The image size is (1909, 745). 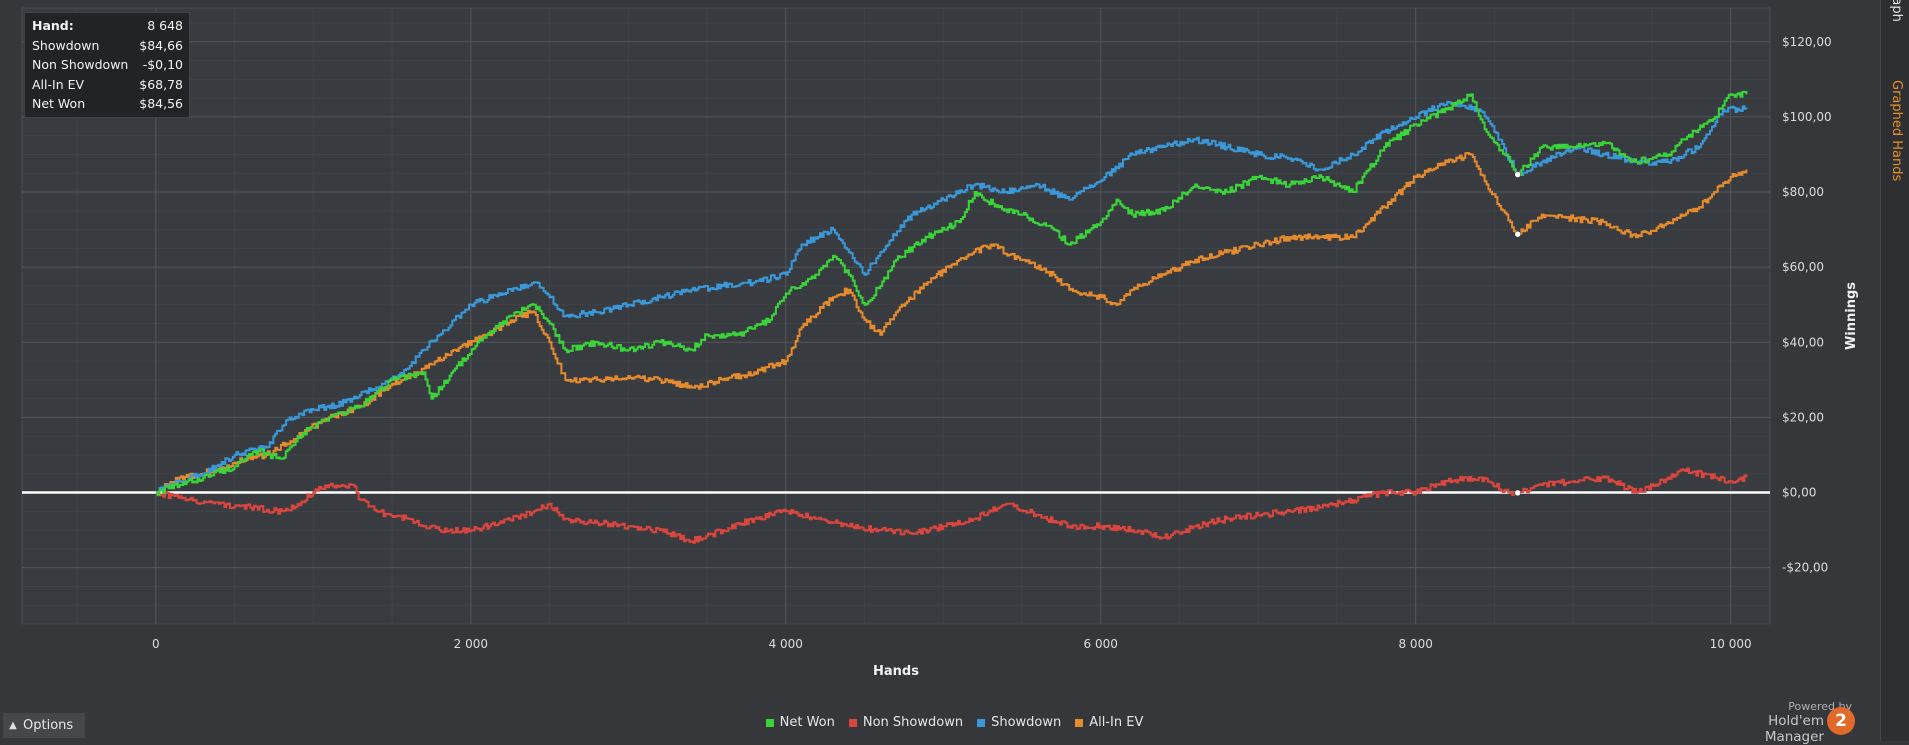 I want to click on x-tick-label: 6 000, so click(x=1101, y=644).